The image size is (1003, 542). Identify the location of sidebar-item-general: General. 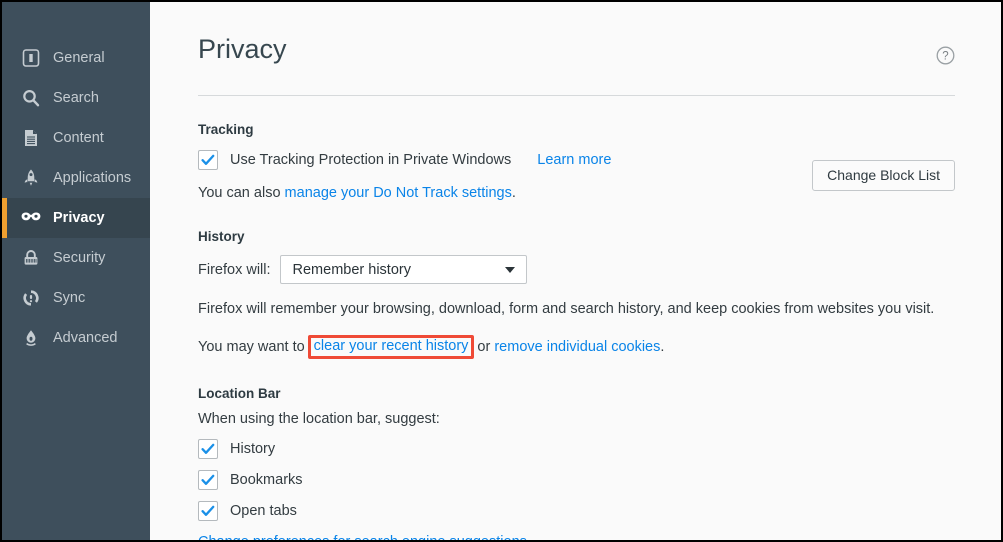
(76, 58).